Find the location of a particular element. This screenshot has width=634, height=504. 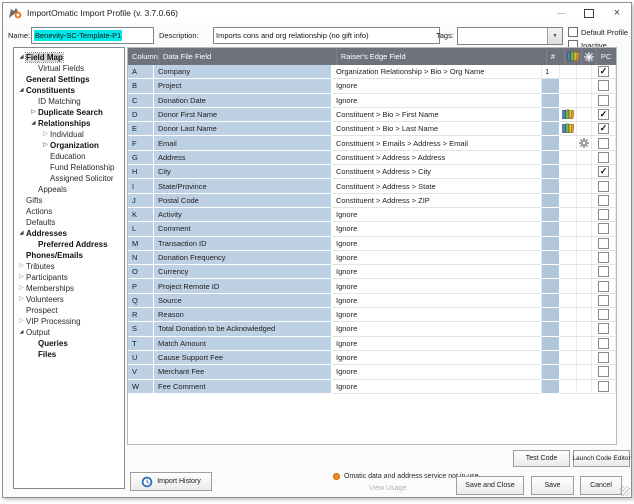

maximize-button is located at coordinates (589, 13).